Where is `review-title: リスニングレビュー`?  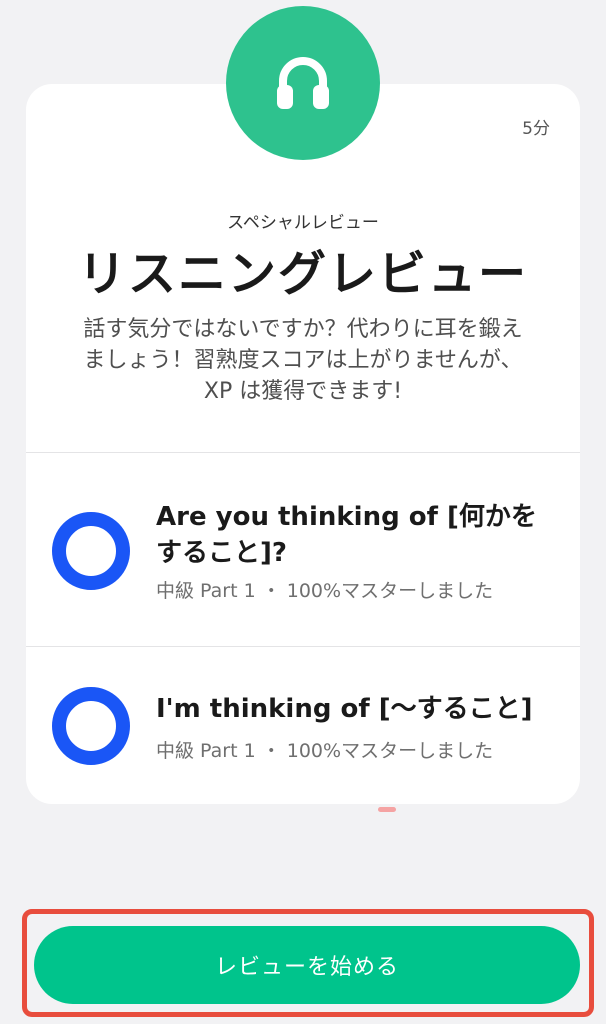
review-title: リスニングレビュー is located at coordinates (302, 274).